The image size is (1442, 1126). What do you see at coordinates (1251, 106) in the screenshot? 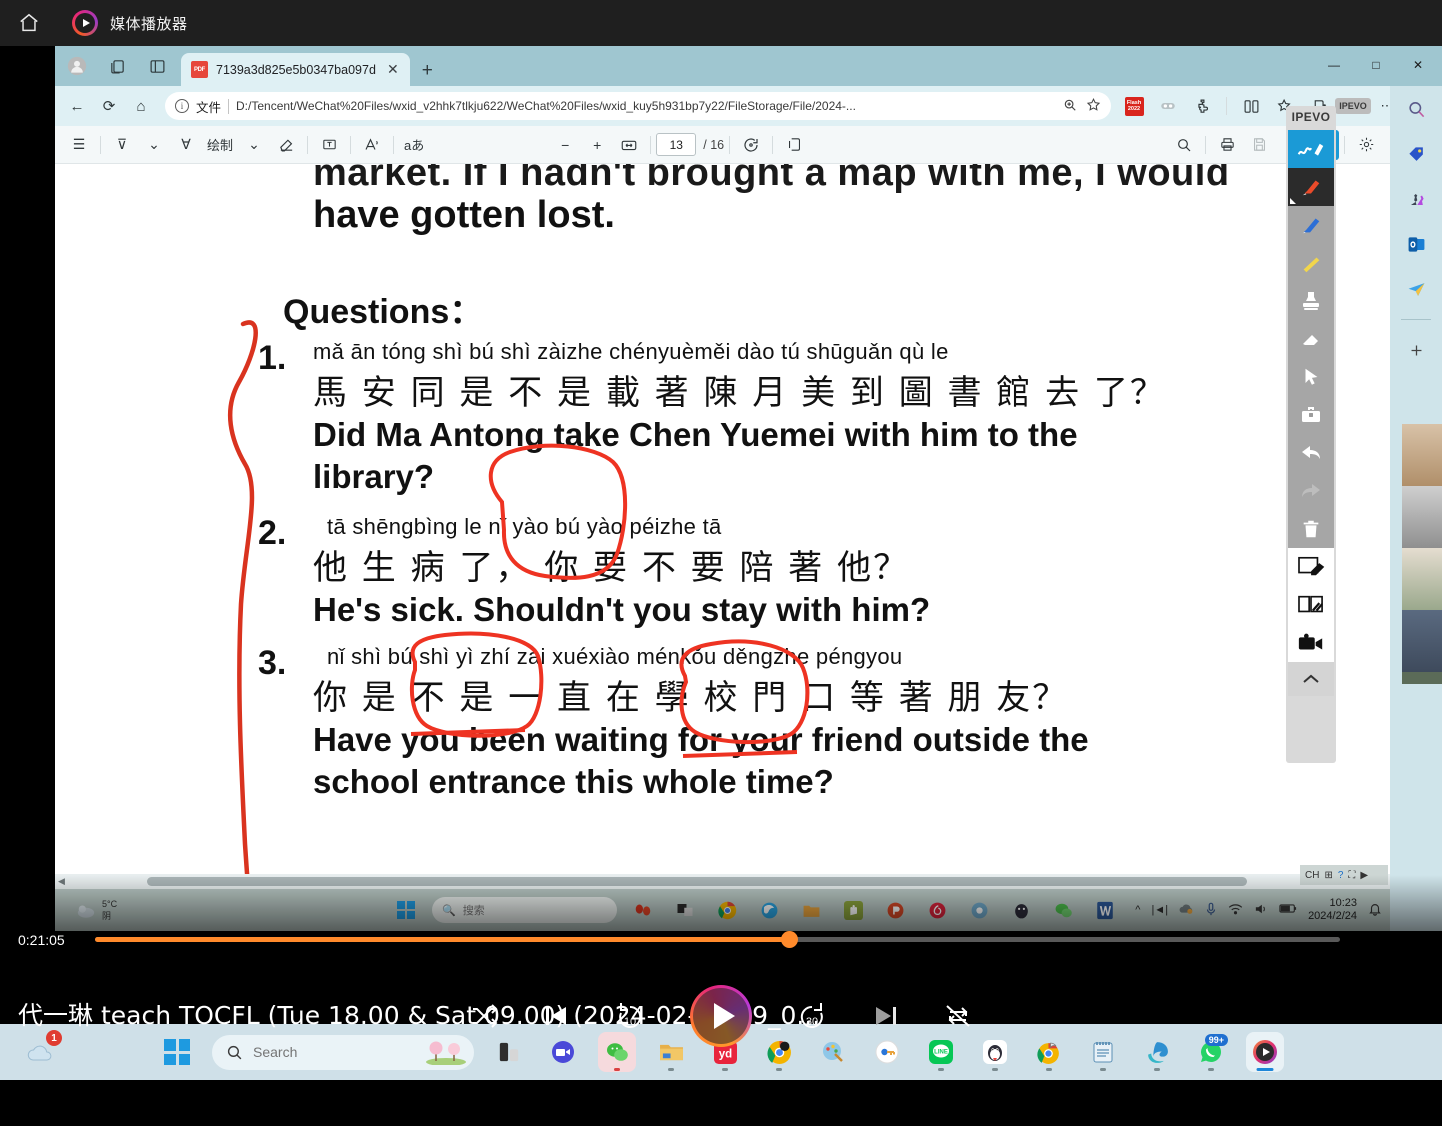
I see `split-screen-icon` at bounding box center [1251, 106].